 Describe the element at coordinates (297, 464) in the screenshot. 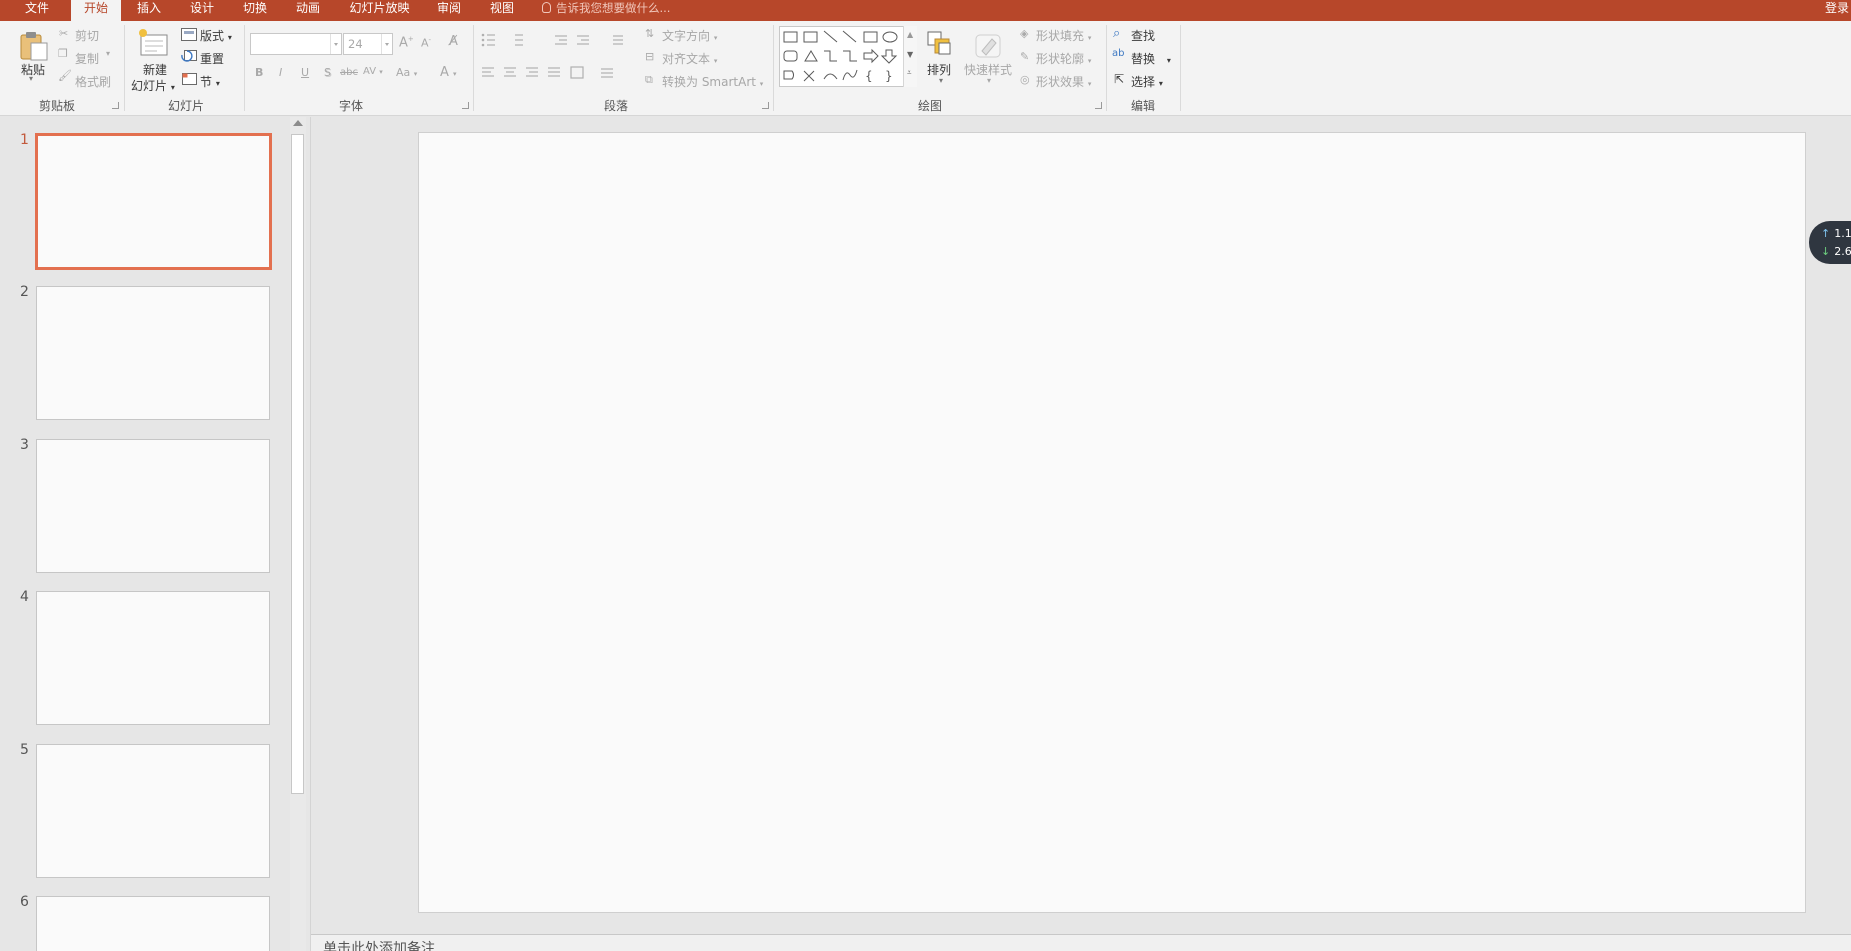

I see `scrollbar-thumb` at that location.